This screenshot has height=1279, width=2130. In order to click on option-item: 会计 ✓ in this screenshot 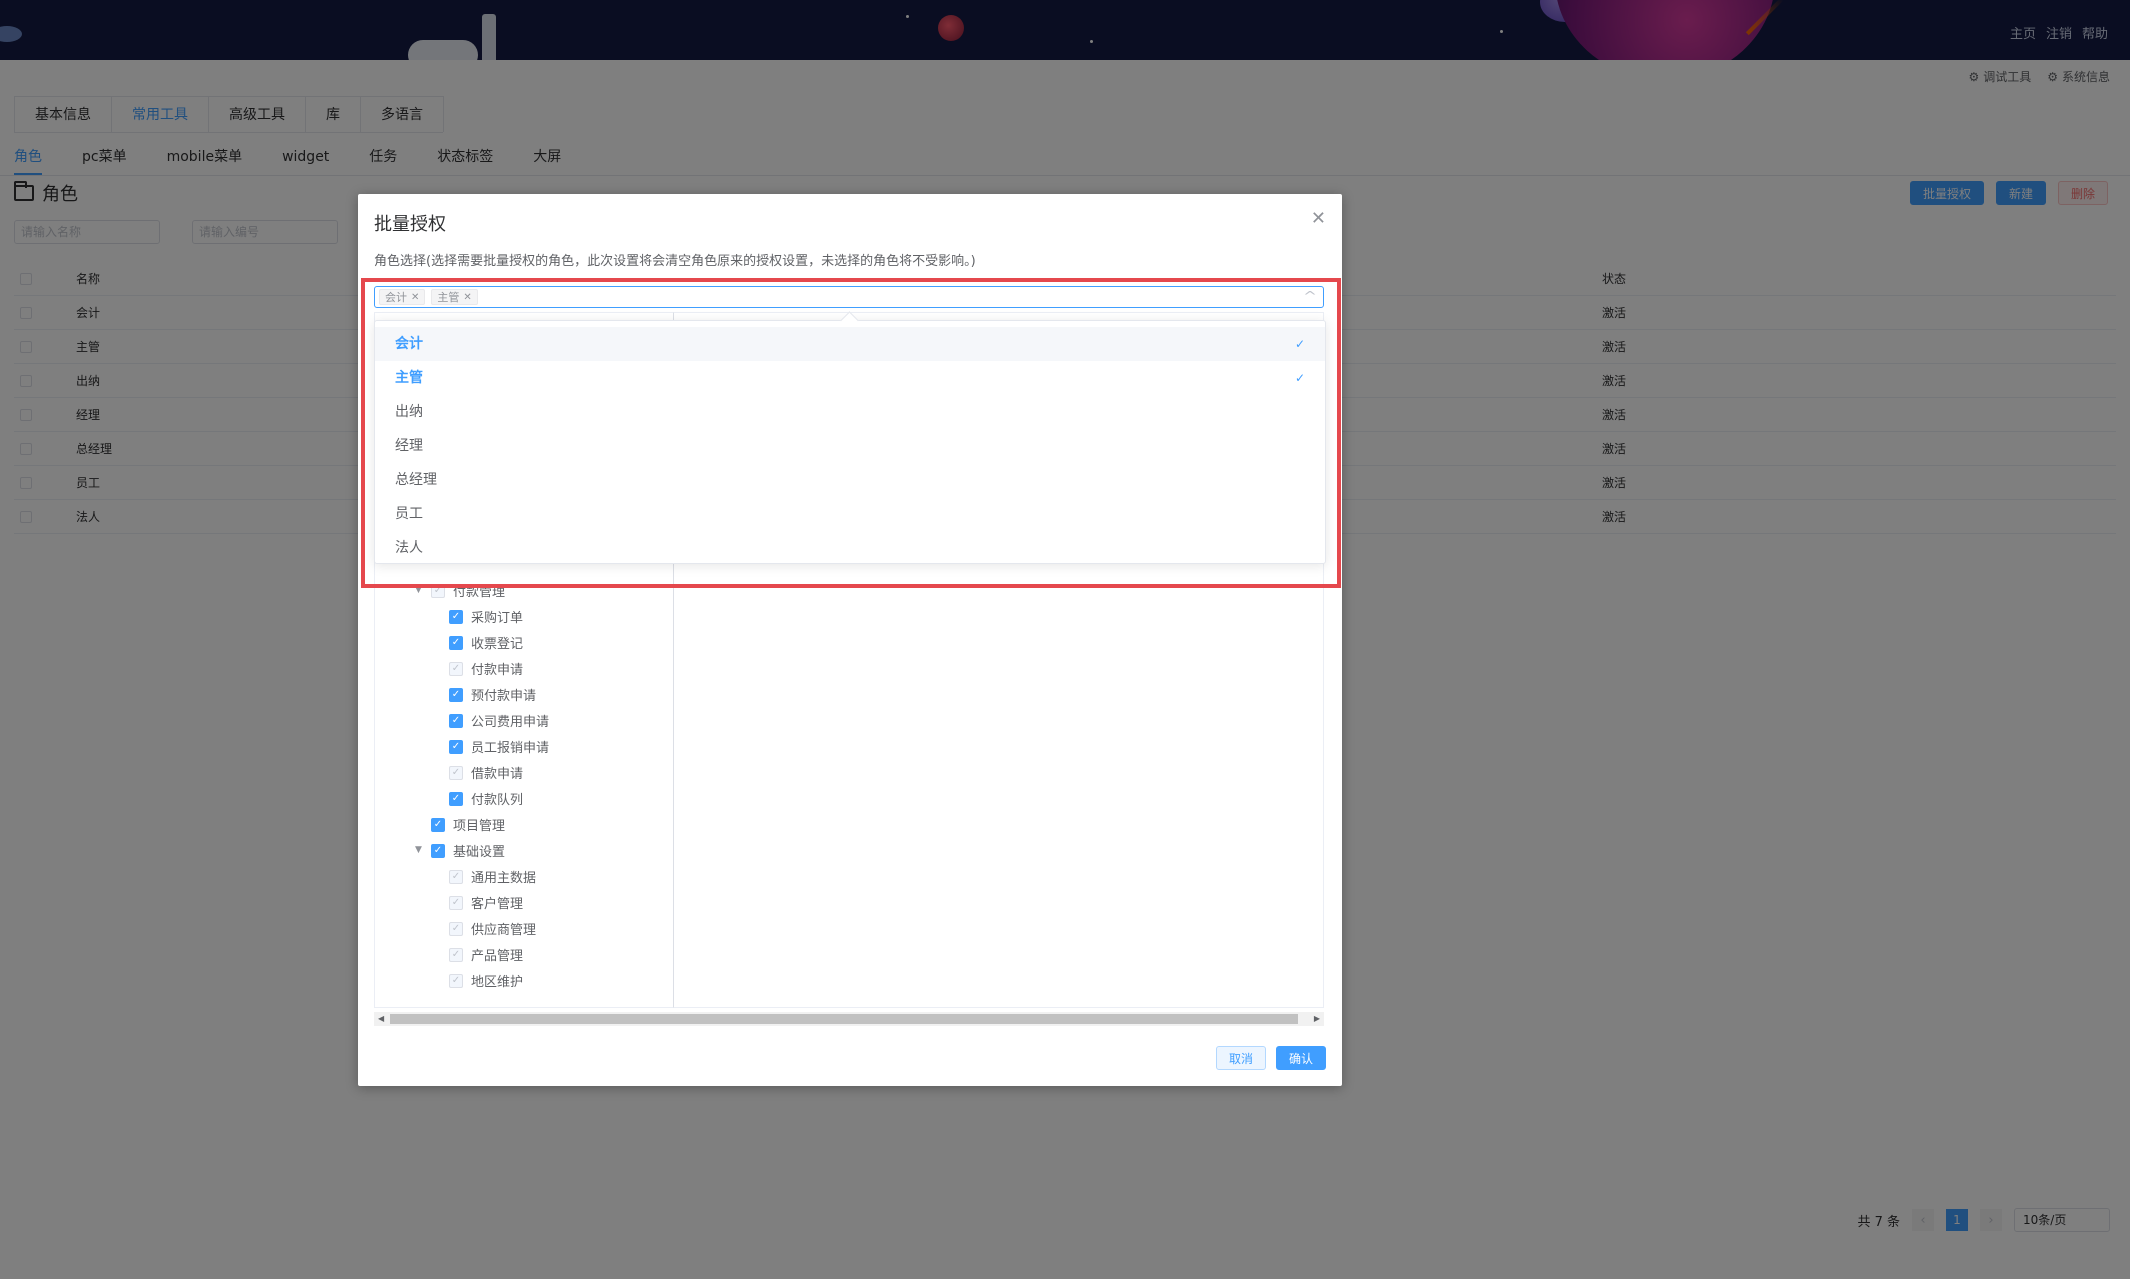, I will do `click(850, 344)`.